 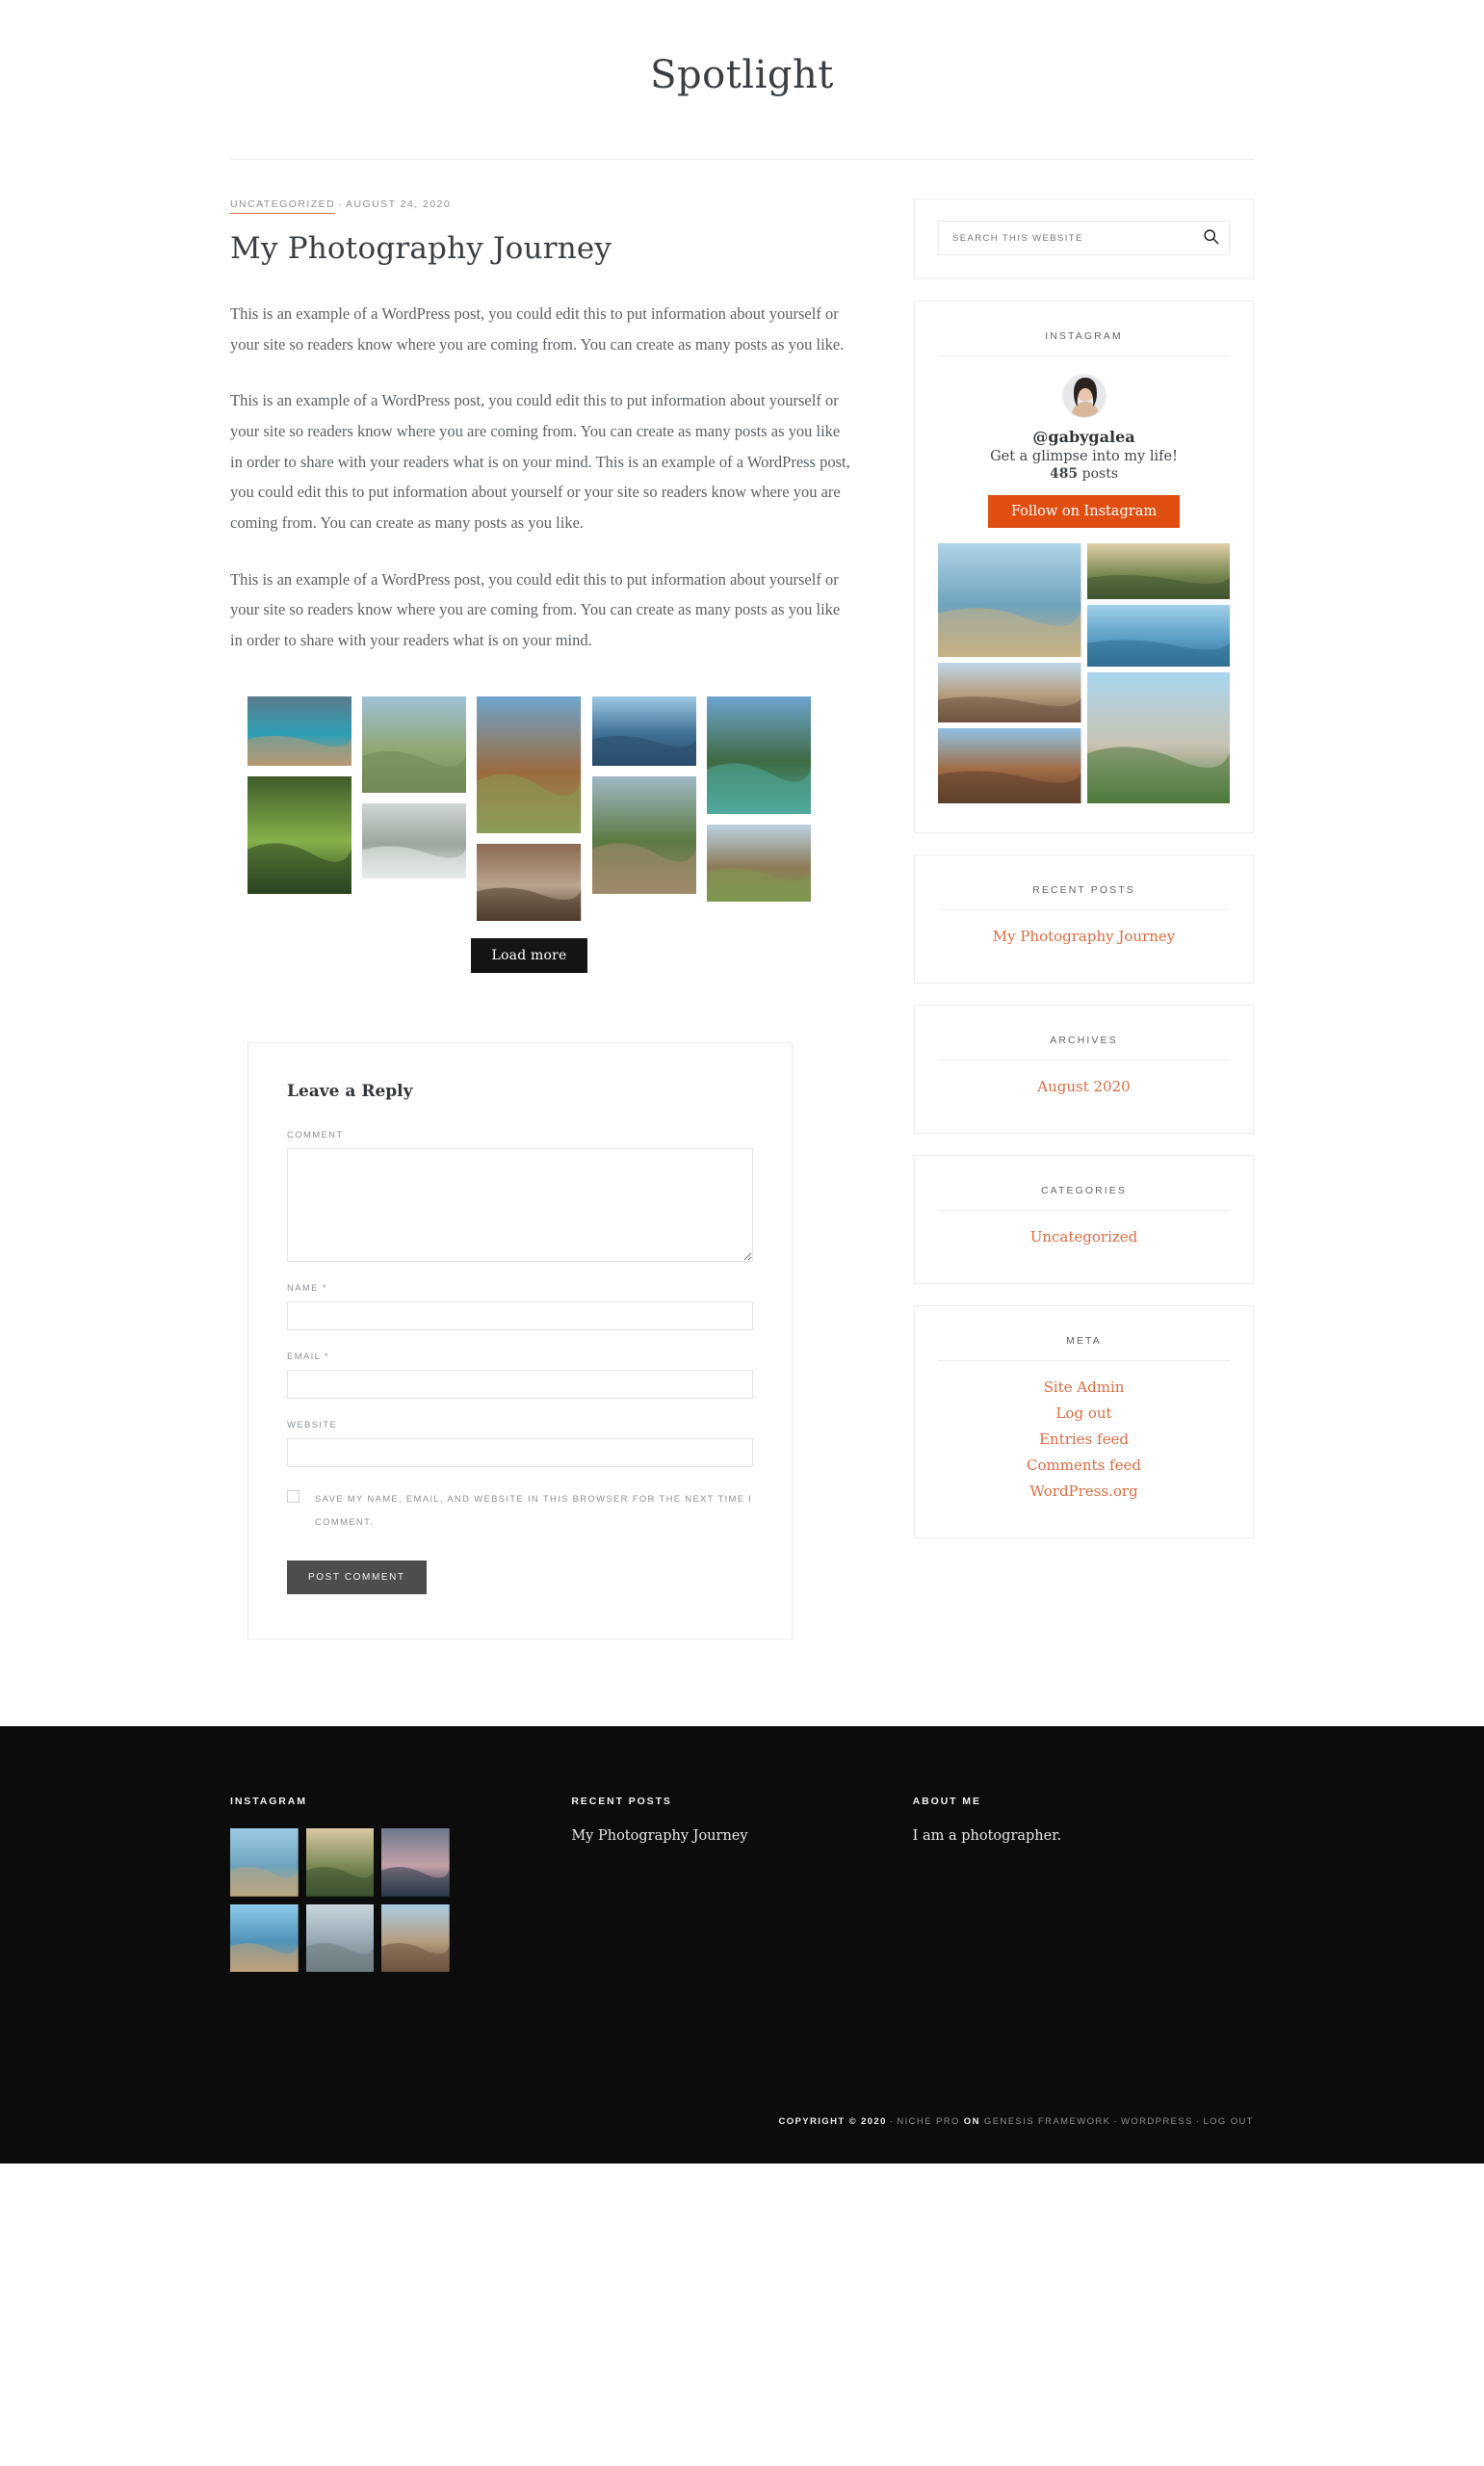 What do you see at coordinates (312, 1424) in the screenshot?
I see `website-label-text: WEBSITE` at bounding box center [312, 1424].